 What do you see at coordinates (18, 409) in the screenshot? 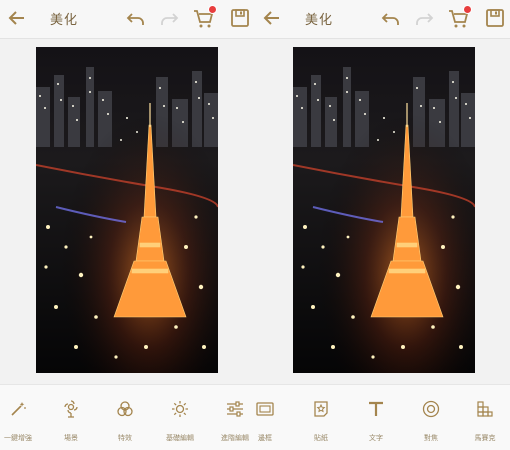
I see `magic-wand-icon` at bounding box center [18, 409].